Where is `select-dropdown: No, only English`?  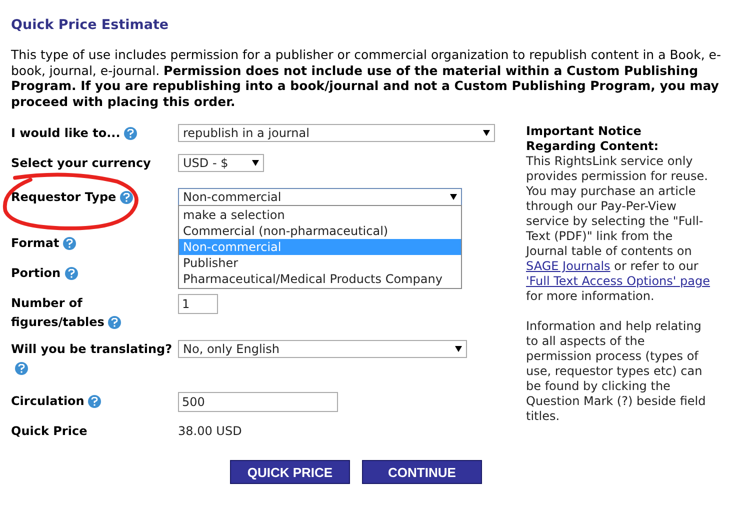
select-dropdown: No, only English is located at coordinates (322, 349).